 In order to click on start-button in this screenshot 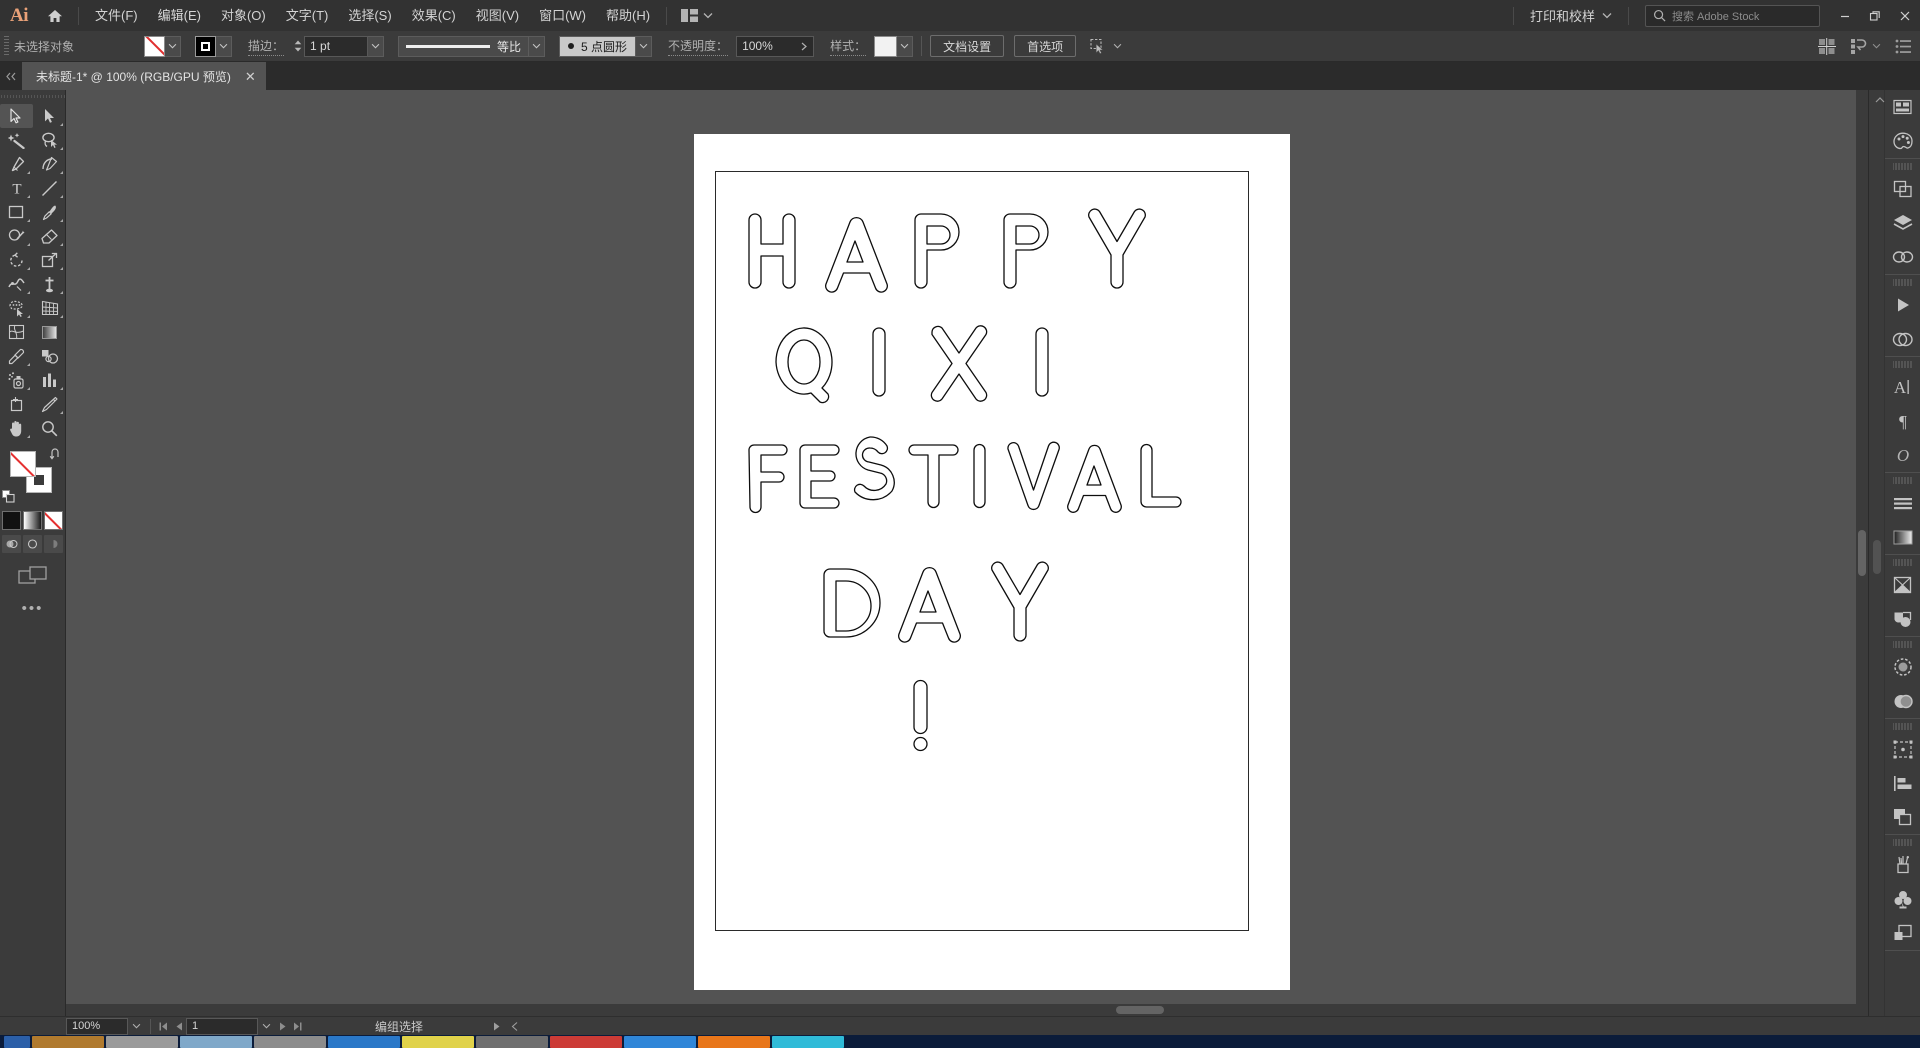, I will do `click(17, 1041)`.